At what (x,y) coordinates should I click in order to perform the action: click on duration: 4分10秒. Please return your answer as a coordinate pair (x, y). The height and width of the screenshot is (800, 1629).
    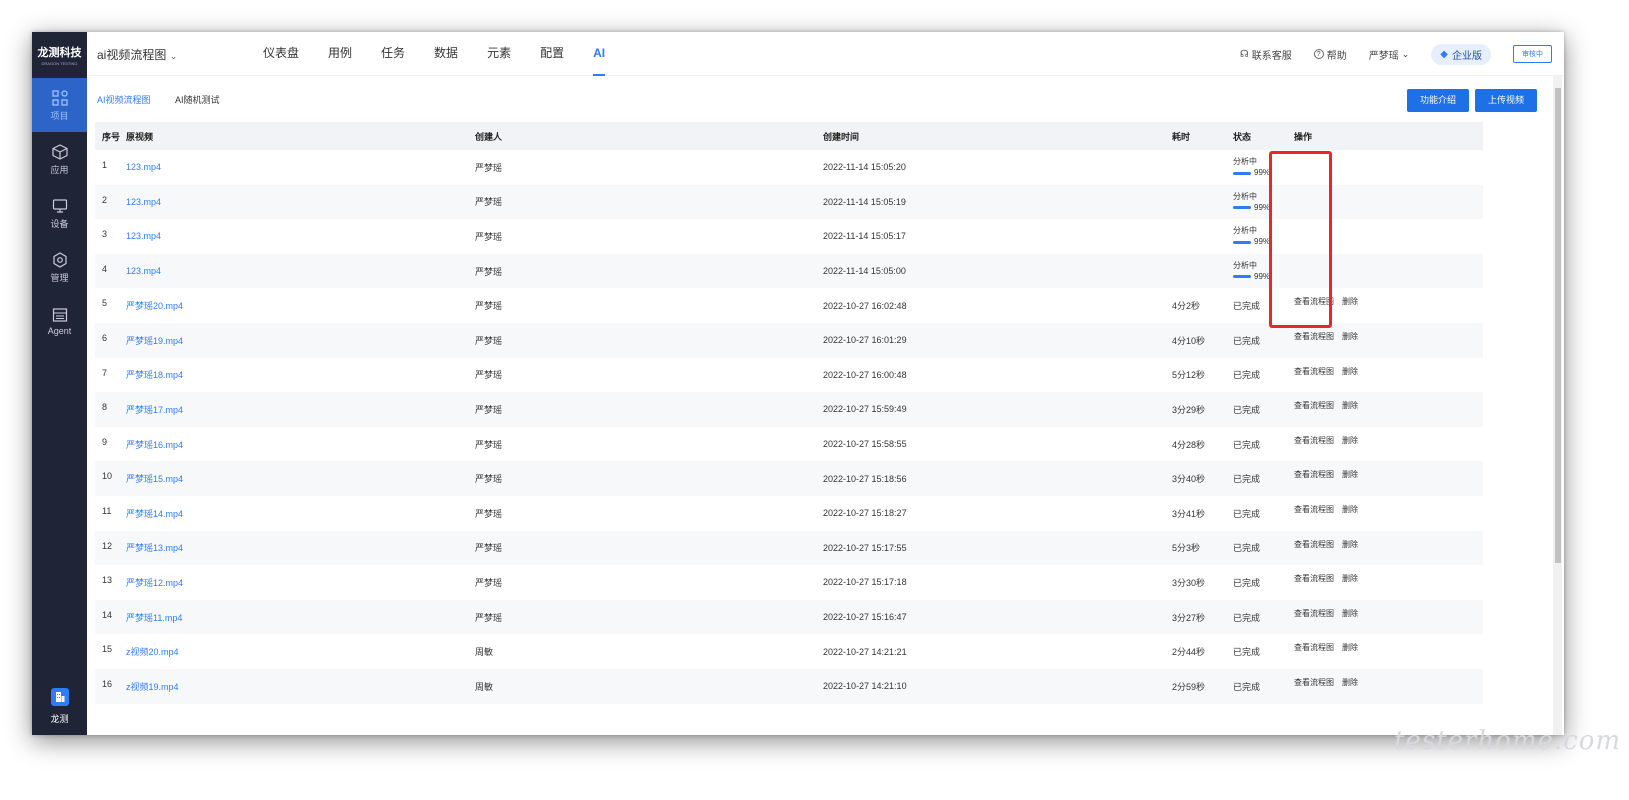
    Looking at the image, I should click on (1189, 340).